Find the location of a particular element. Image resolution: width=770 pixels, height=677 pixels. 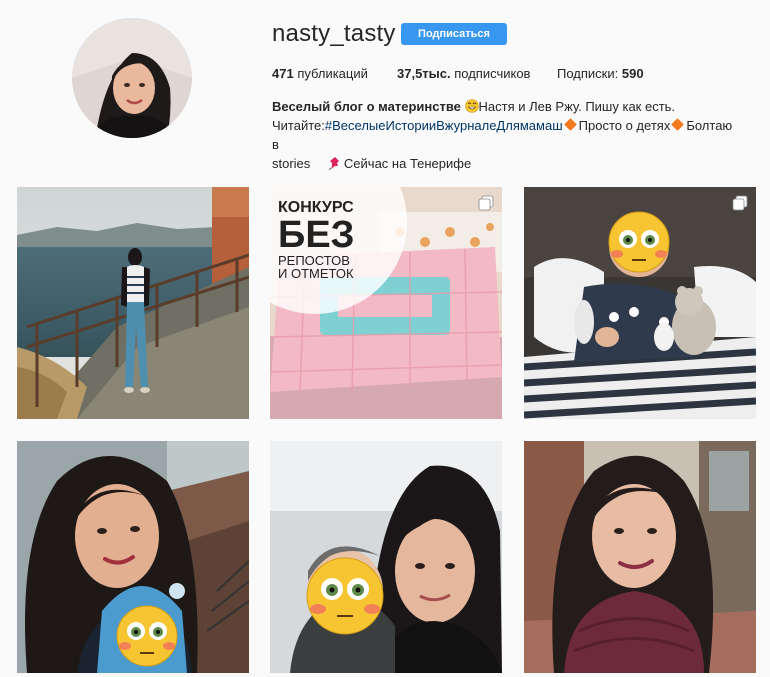

bio-line-3: stories Сейчас на Тенерифе is located at coordinates (507, 163).